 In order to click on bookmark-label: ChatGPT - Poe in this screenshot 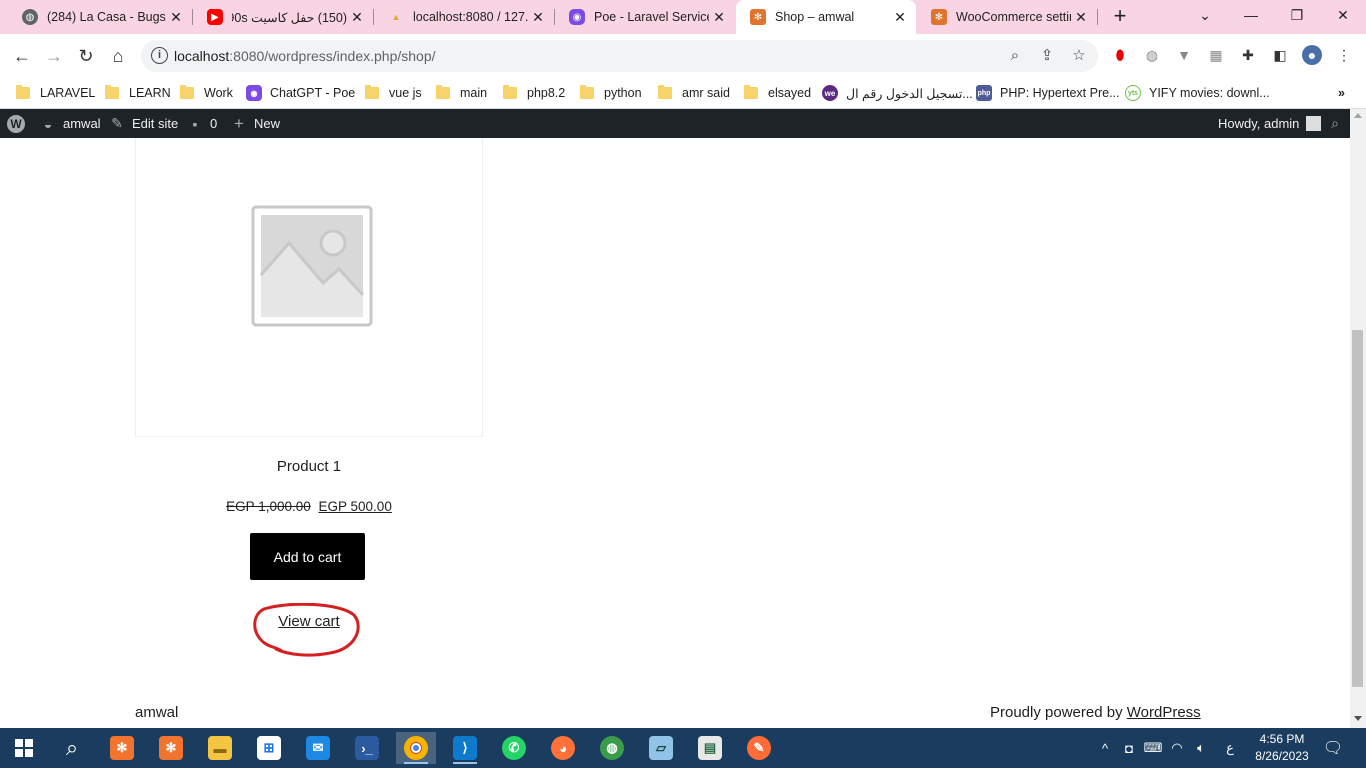, I will do `click(313, 93)`.